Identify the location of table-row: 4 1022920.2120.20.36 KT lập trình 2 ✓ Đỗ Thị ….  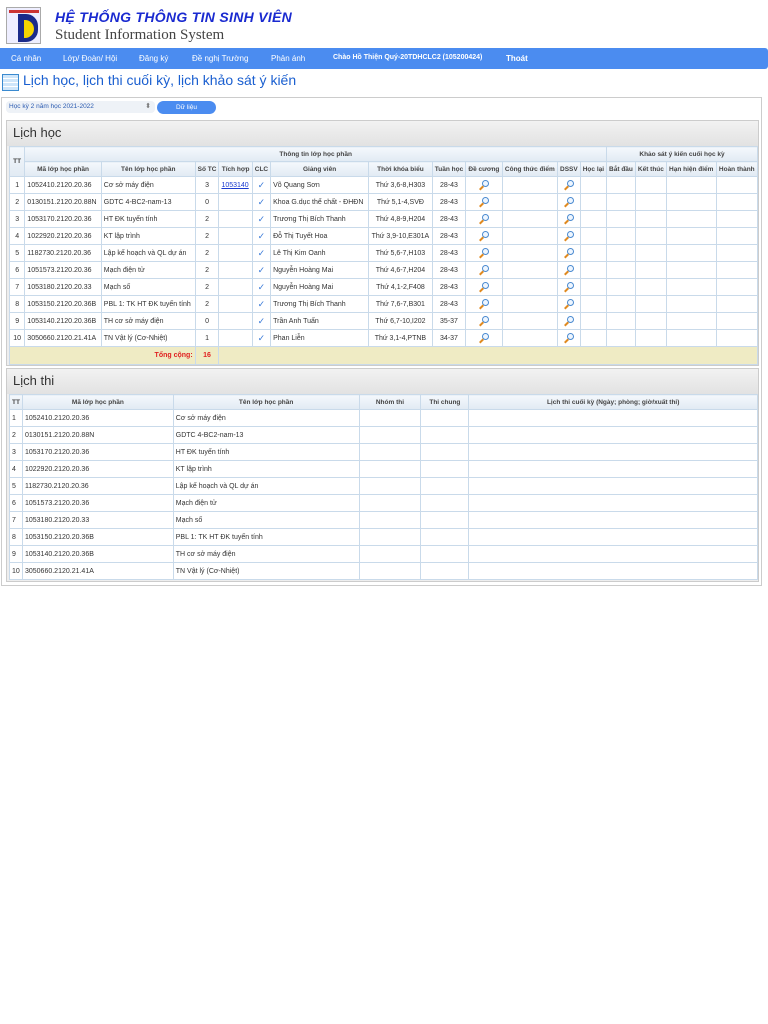
(383, 236).